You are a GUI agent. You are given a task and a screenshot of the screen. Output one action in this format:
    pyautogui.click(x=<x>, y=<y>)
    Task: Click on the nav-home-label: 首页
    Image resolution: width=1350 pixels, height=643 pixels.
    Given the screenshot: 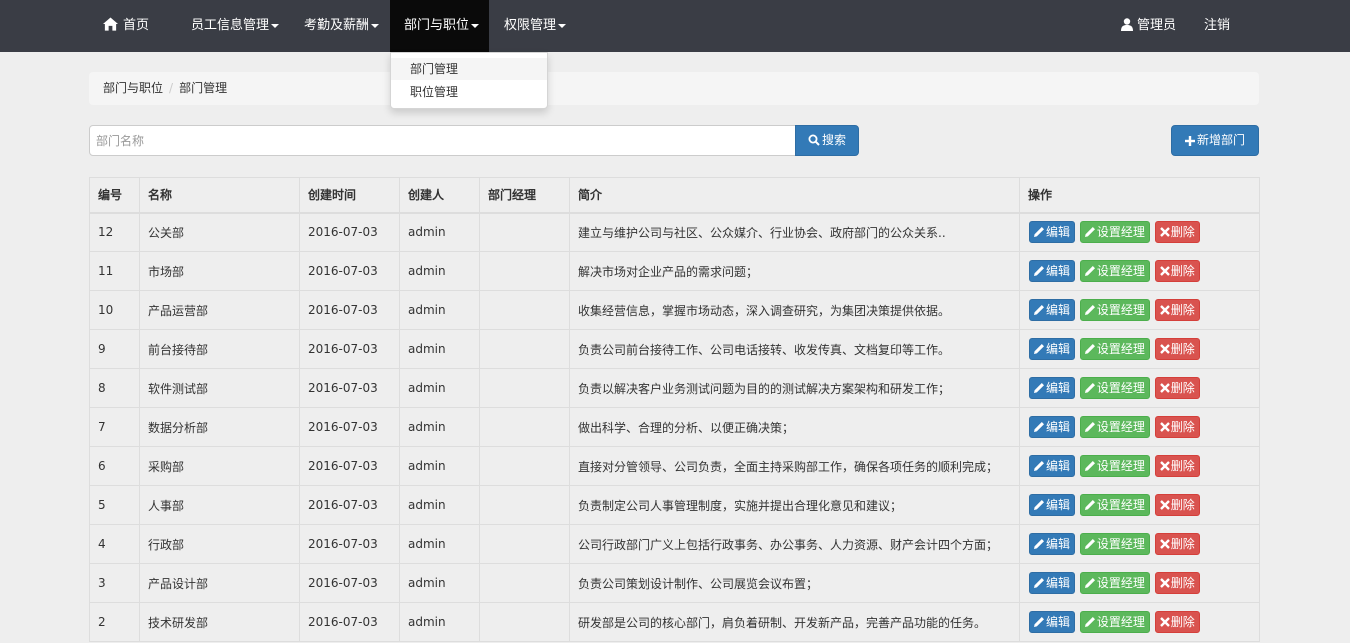 What is the action you would take?
    pyautogui.click(x=136, y=25)
    